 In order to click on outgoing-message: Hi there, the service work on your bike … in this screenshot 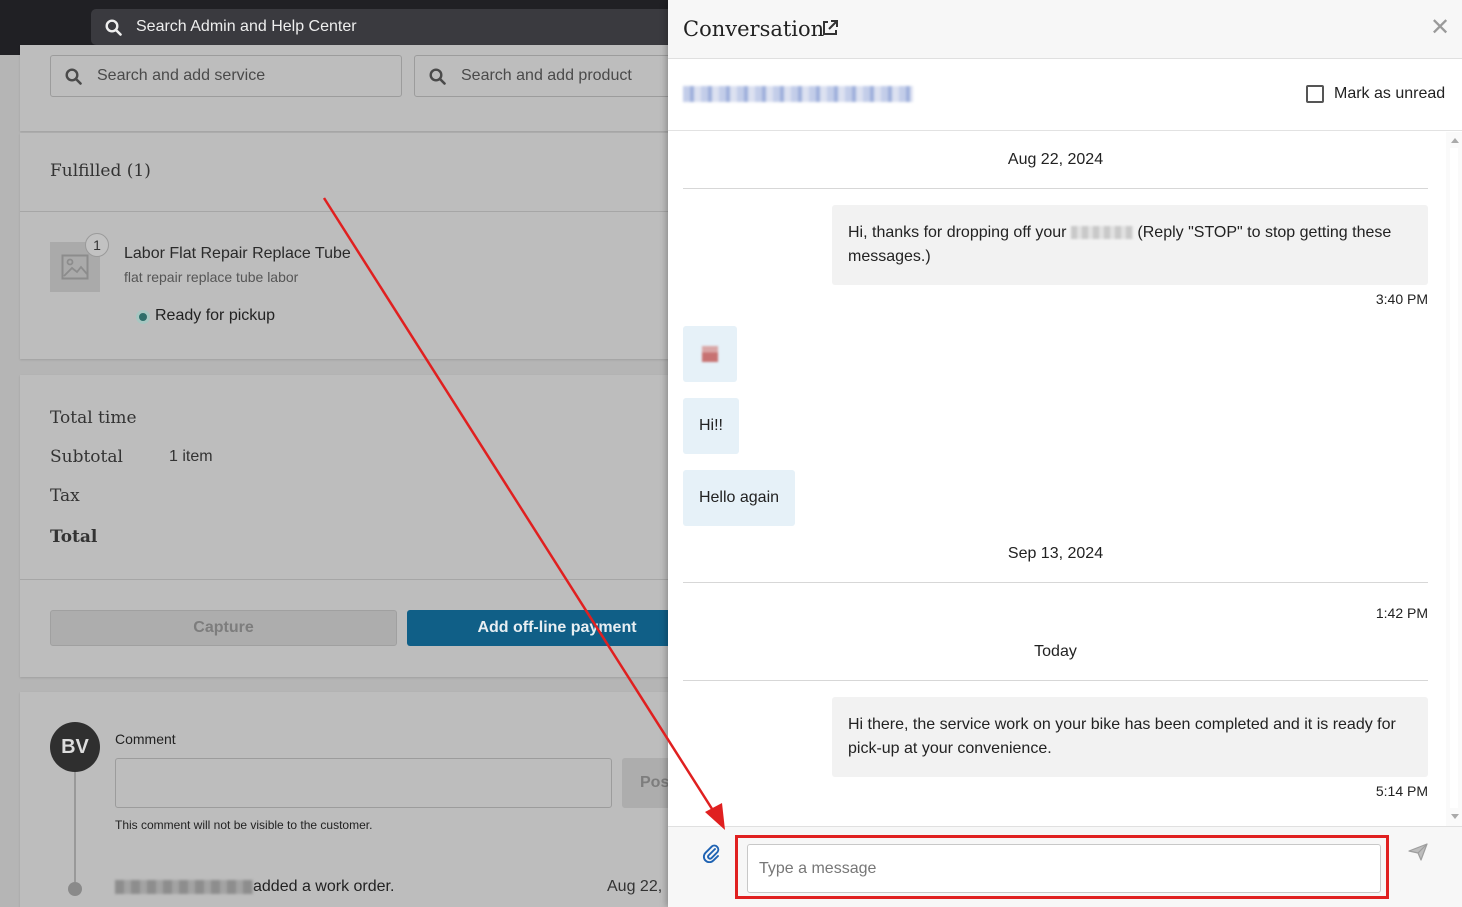, I will do `click(1130, 737)`.